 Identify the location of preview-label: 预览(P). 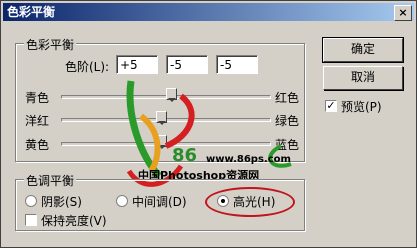
(361, 106).